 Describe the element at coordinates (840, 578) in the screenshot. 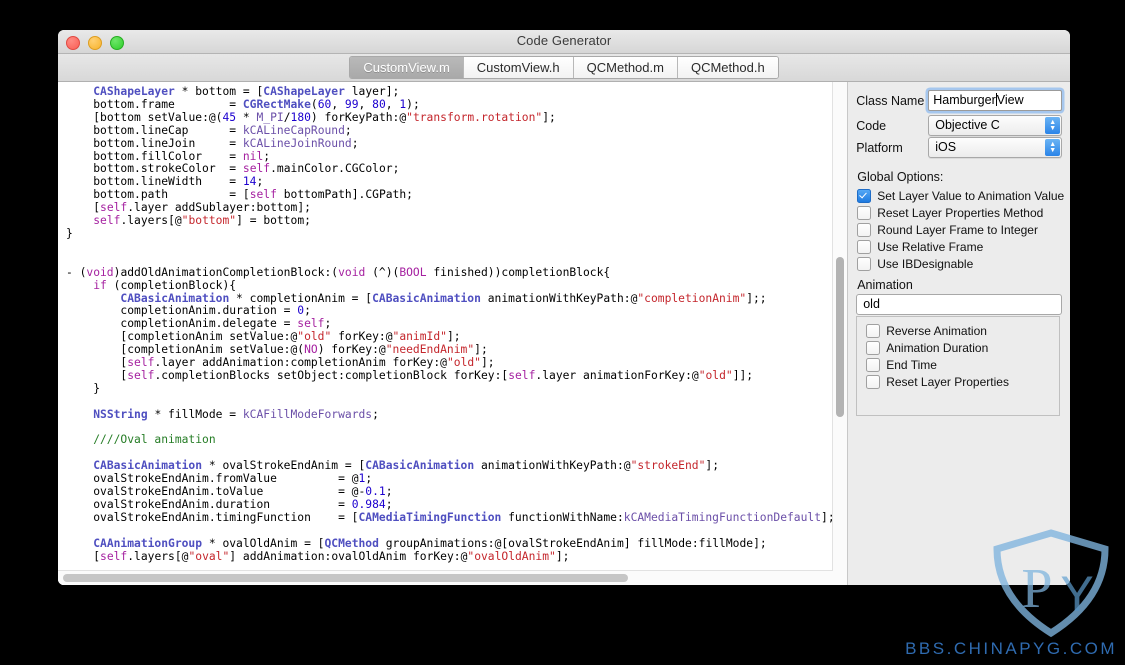

I see `scrollbar-corner` at that location.